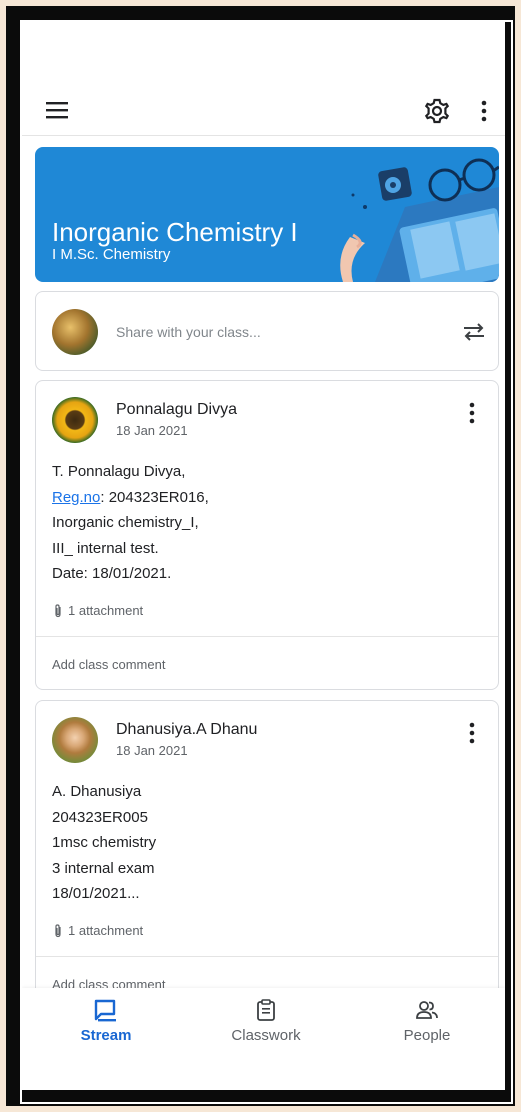  I want to click on post-line: A. Dhanusiya, so click(97, 791).